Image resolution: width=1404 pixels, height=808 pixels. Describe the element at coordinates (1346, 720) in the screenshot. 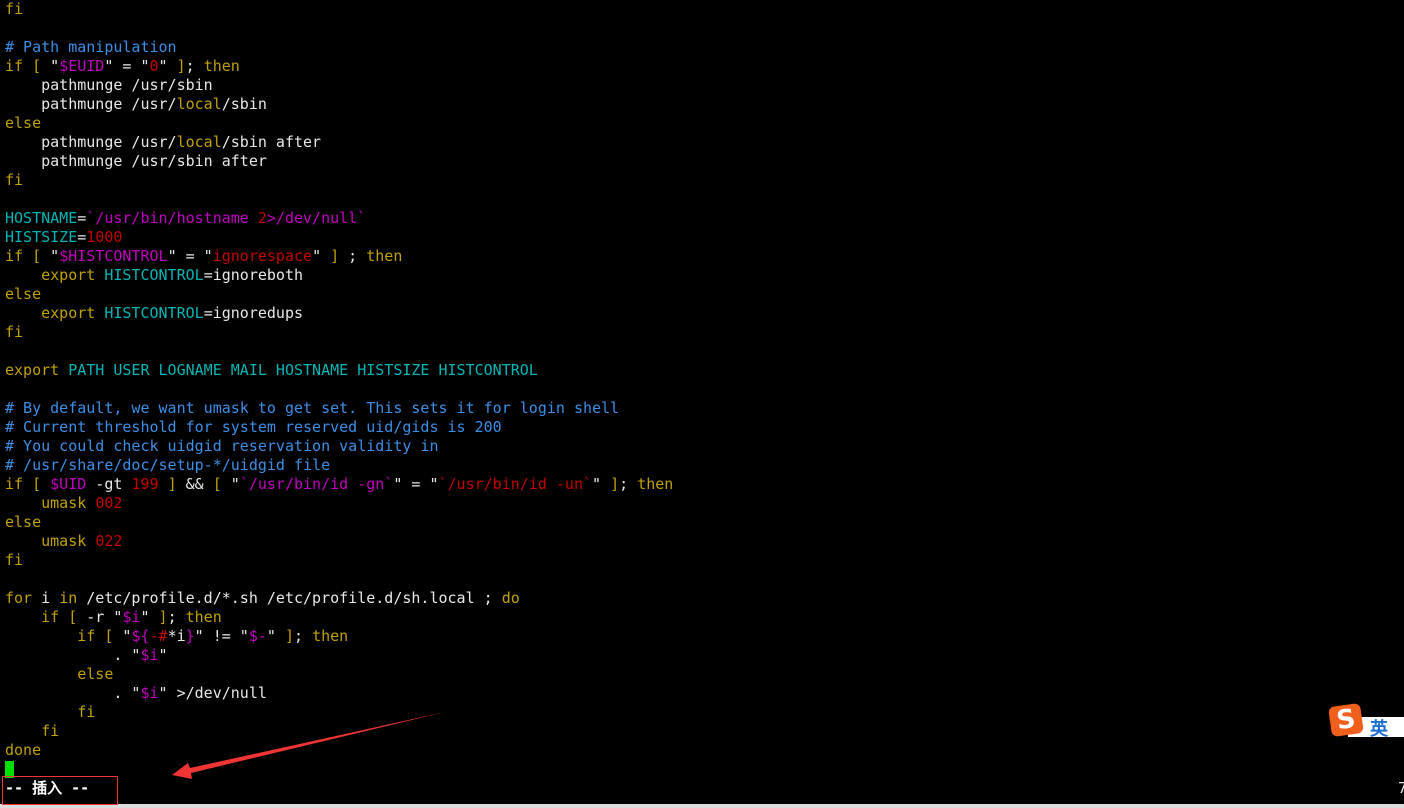

I see `sogou-logo-icon: S` at that location.